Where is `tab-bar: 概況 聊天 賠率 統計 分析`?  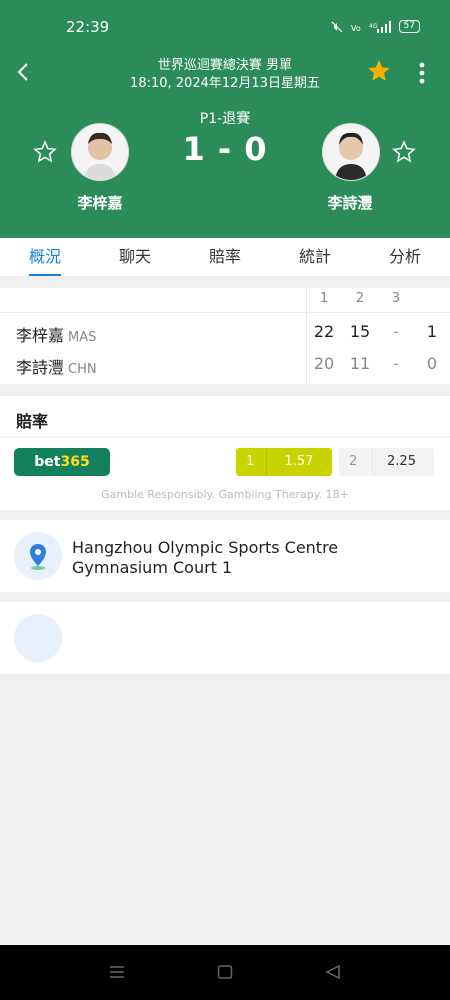 tab-bar: 概況 聊天 賠率 統計 分析 is located at coordinates (225, 257).